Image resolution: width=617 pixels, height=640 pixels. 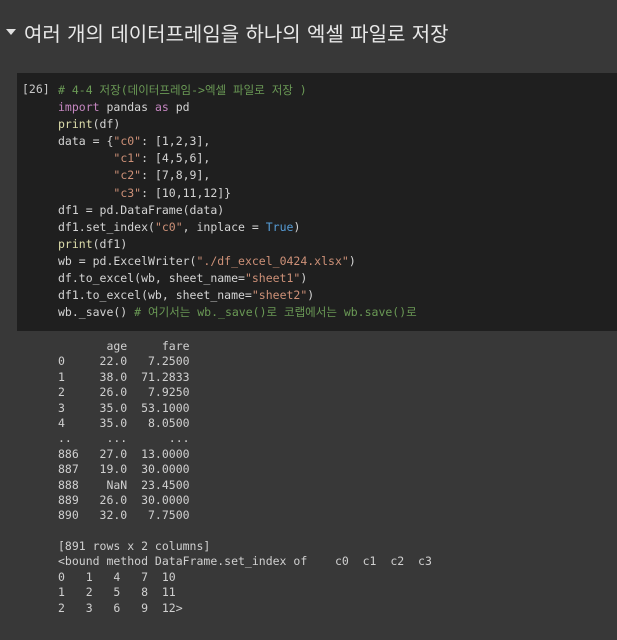 What do you see at coordinates (36, 89) in the screenshot?
I see `execution-count: [26]` at bounding box center [36, 89].